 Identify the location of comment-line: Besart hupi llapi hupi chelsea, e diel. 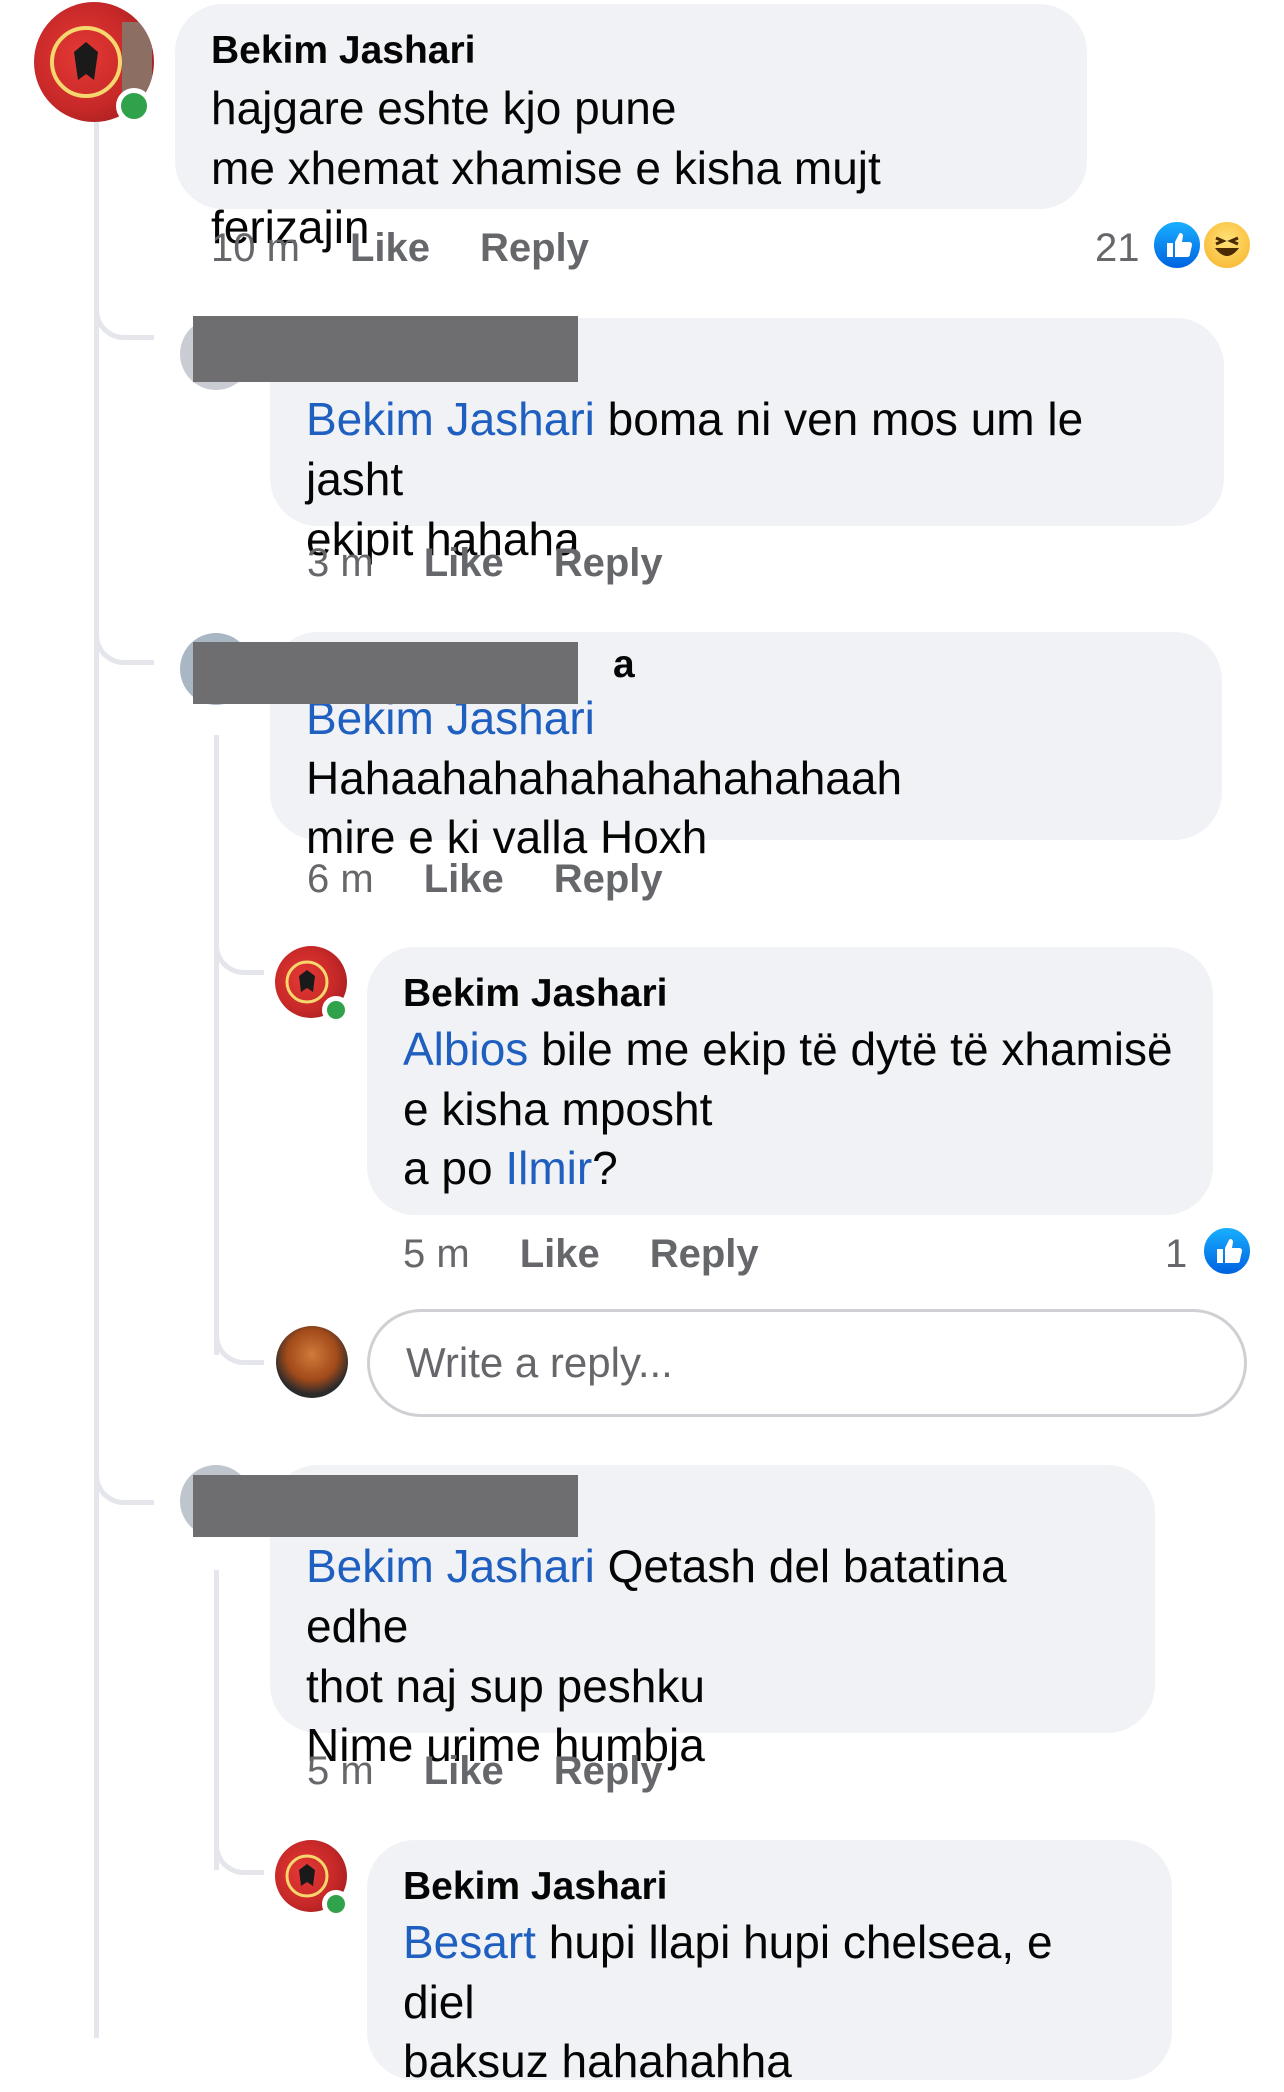
(728, 1971).